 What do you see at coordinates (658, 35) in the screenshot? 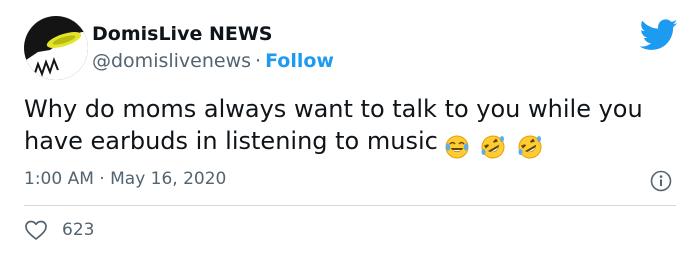
I see `twitter-bird-icon` at bounding box center [658, 35].